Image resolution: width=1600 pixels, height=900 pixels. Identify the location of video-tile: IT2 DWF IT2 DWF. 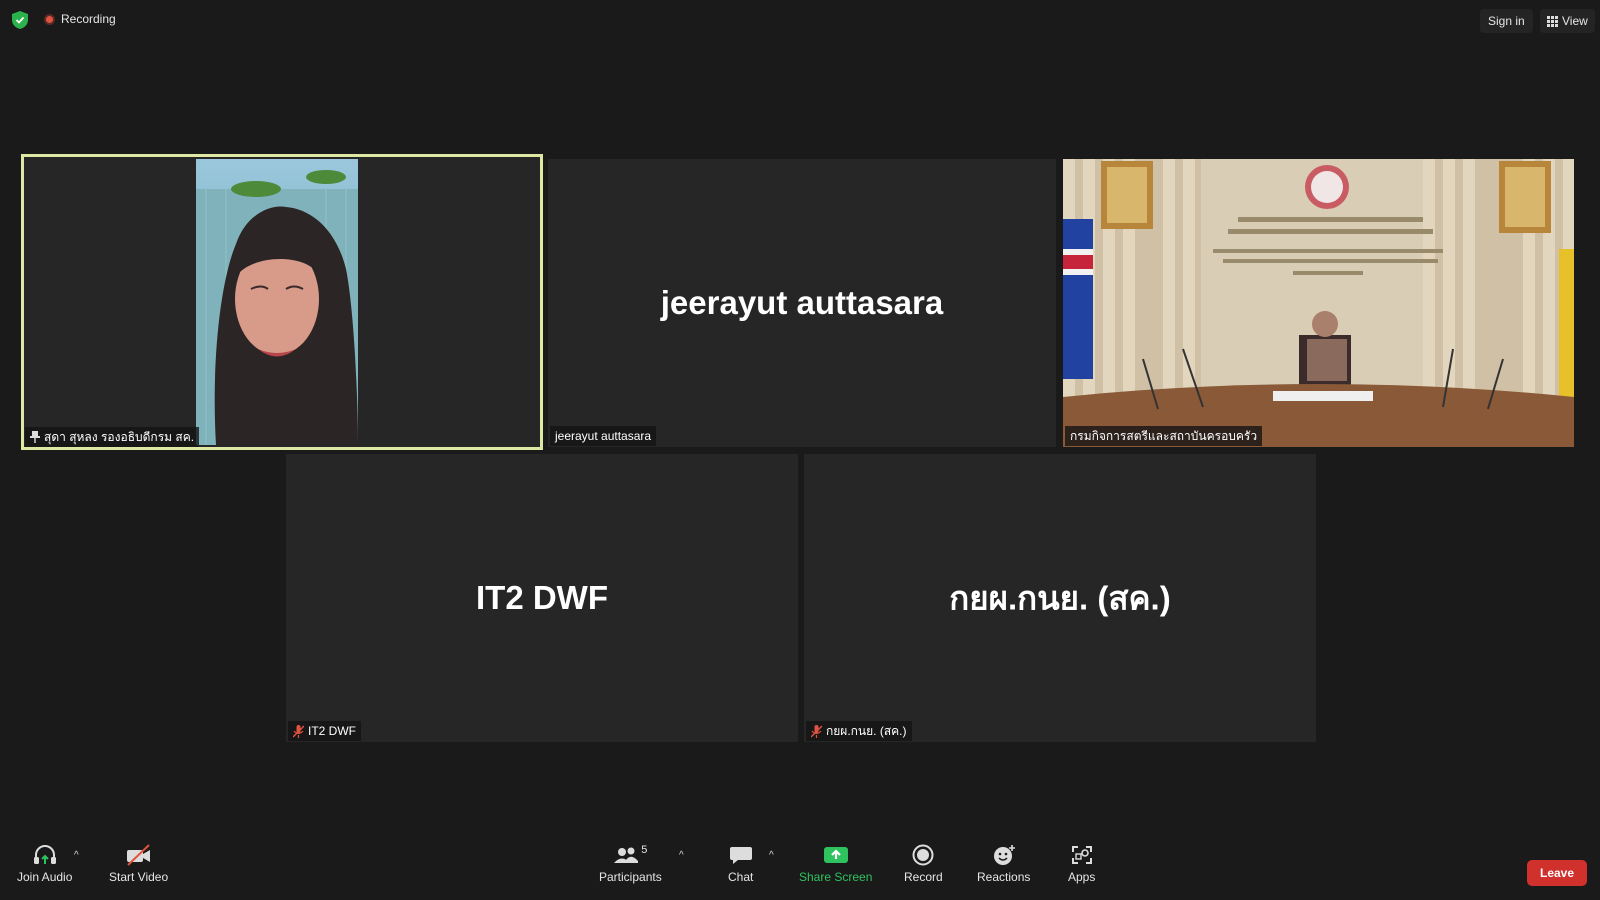
(542, 598).